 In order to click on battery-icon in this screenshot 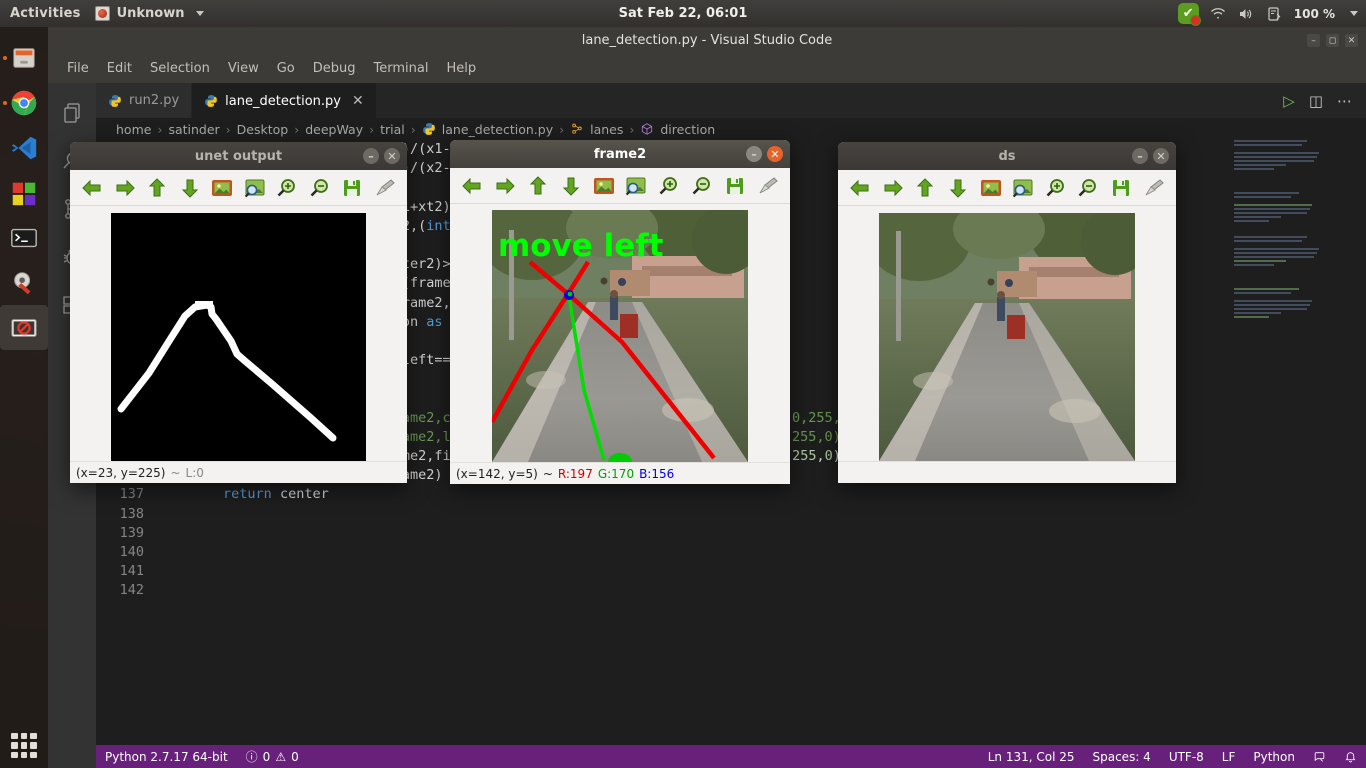, I will do `click(1274, 13)`.